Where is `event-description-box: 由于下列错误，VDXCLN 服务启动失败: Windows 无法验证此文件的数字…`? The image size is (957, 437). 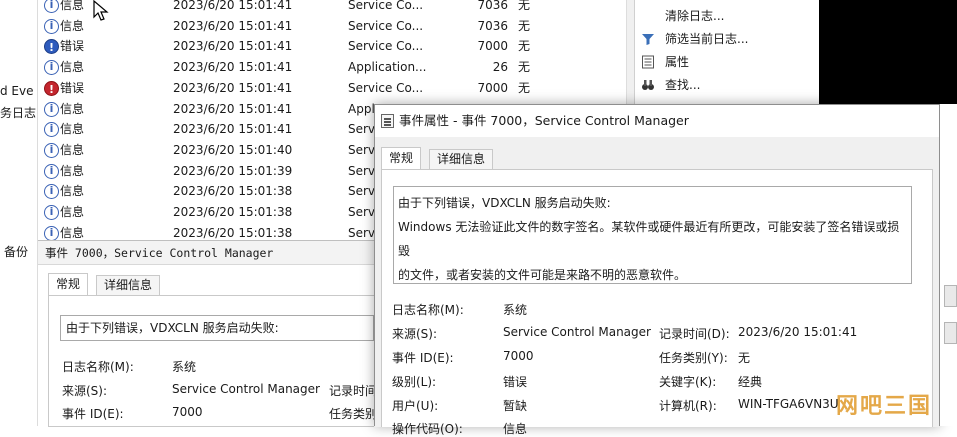 event-description-box: 由于下列错误，VDXCLN 服务启动失败: Windows 无法验证此文件的数字… is located at coordinates (652, 235).